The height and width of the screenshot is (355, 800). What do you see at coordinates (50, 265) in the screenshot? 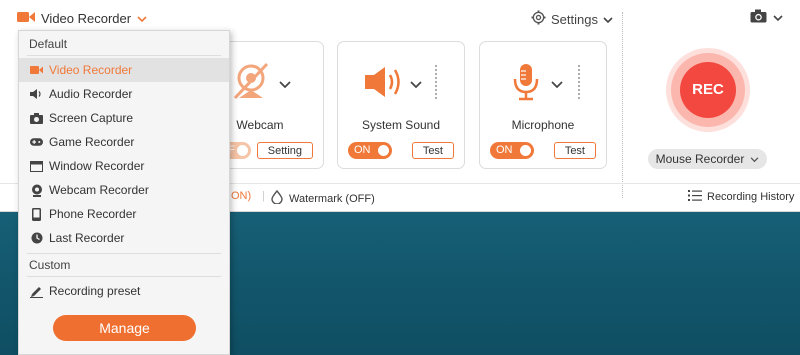
I see `menu-custom-header: Custom` at bounding box center [50, 265].